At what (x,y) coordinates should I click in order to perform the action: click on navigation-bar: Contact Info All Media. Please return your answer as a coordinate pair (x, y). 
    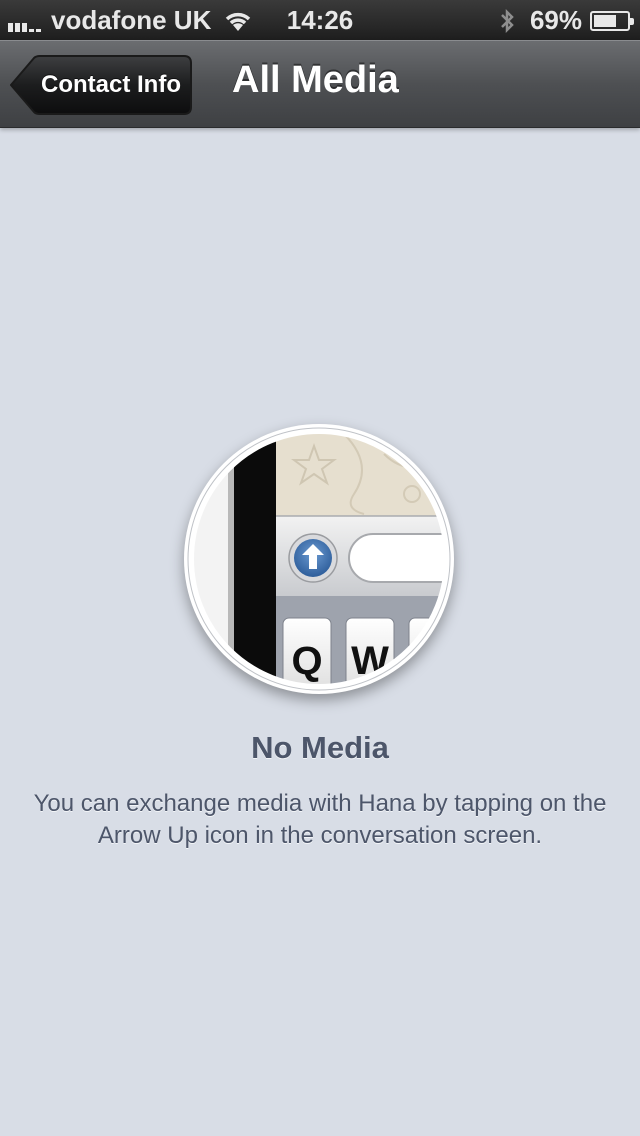
    Looking at the image, I should click on (320, 84).